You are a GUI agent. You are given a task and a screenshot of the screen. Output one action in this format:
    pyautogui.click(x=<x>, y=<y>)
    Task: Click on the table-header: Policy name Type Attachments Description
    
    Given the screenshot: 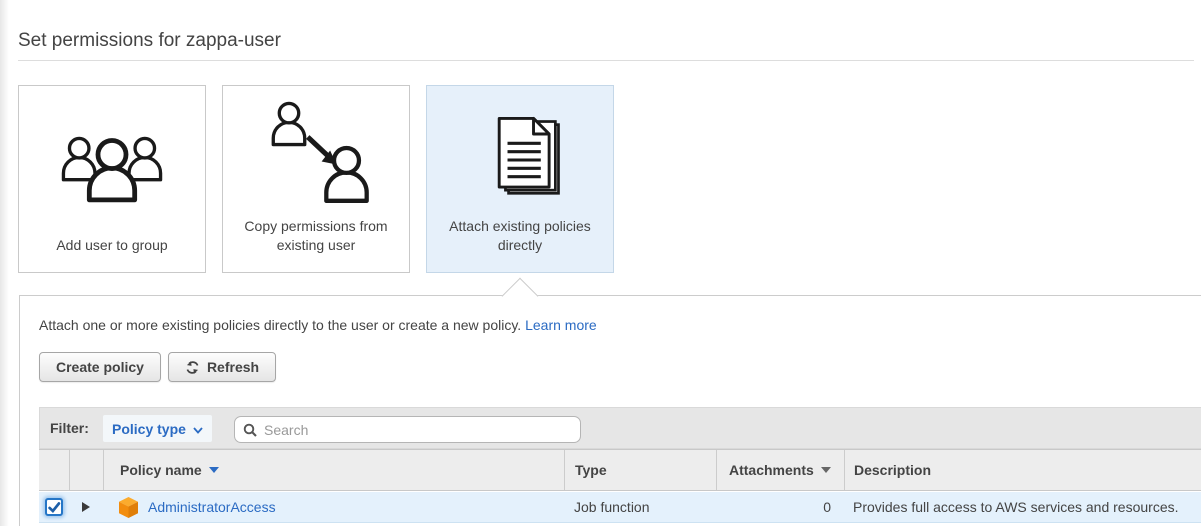 What is the action you would take?
    pyautogui.click(x=620, y=470)
    